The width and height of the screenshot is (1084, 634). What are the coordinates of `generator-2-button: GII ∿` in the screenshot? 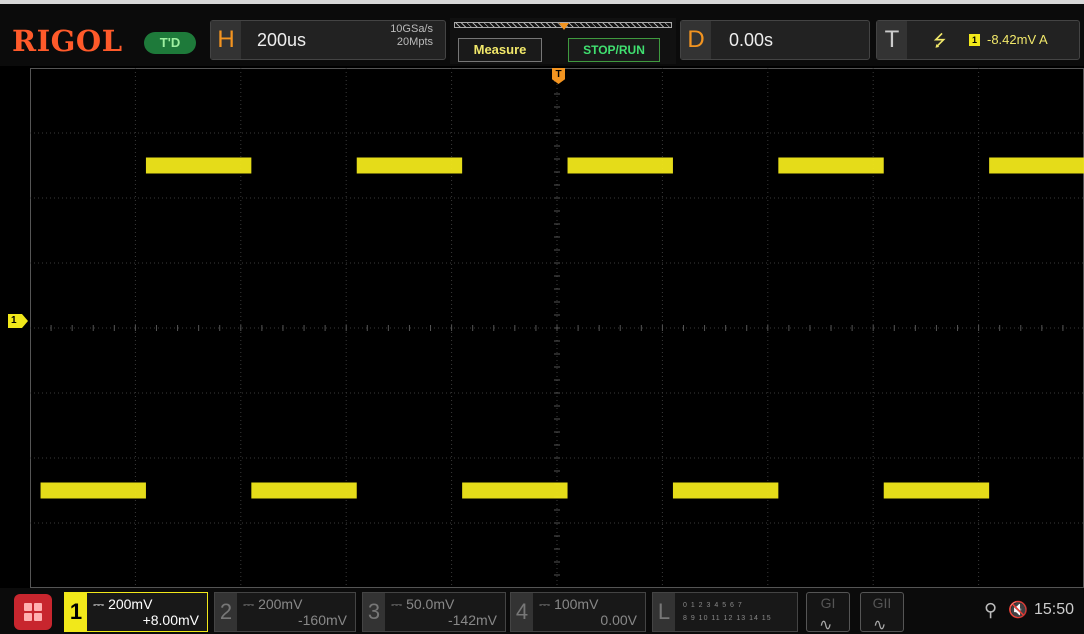 It's located at (882, 613).